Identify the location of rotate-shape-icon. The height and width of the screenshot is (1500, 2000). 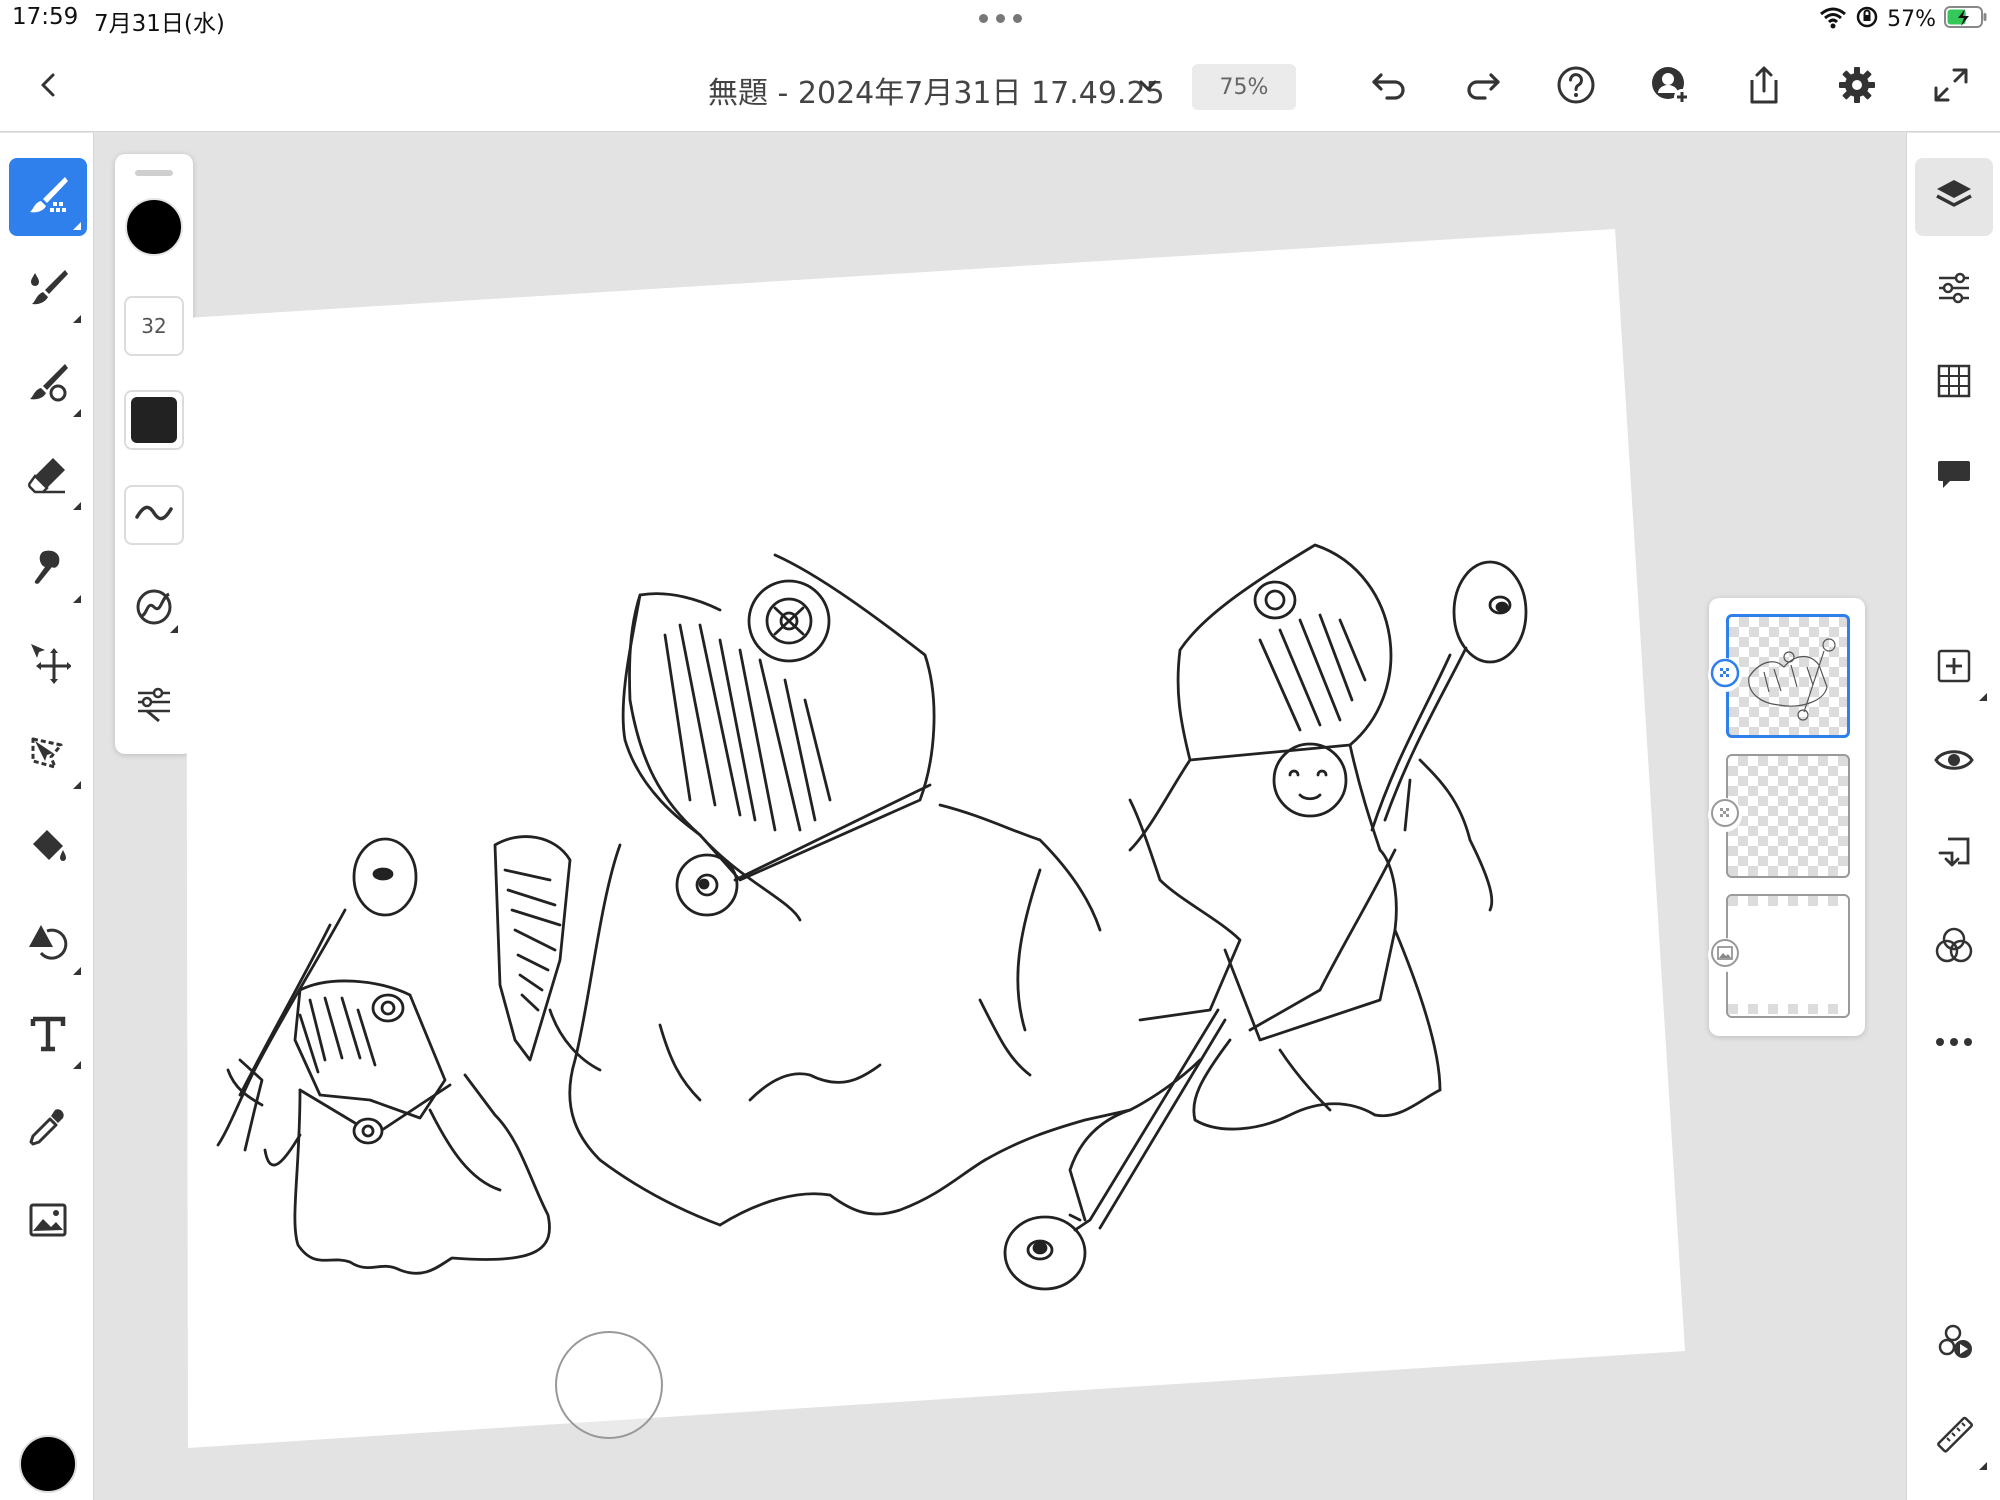
(48, 942).